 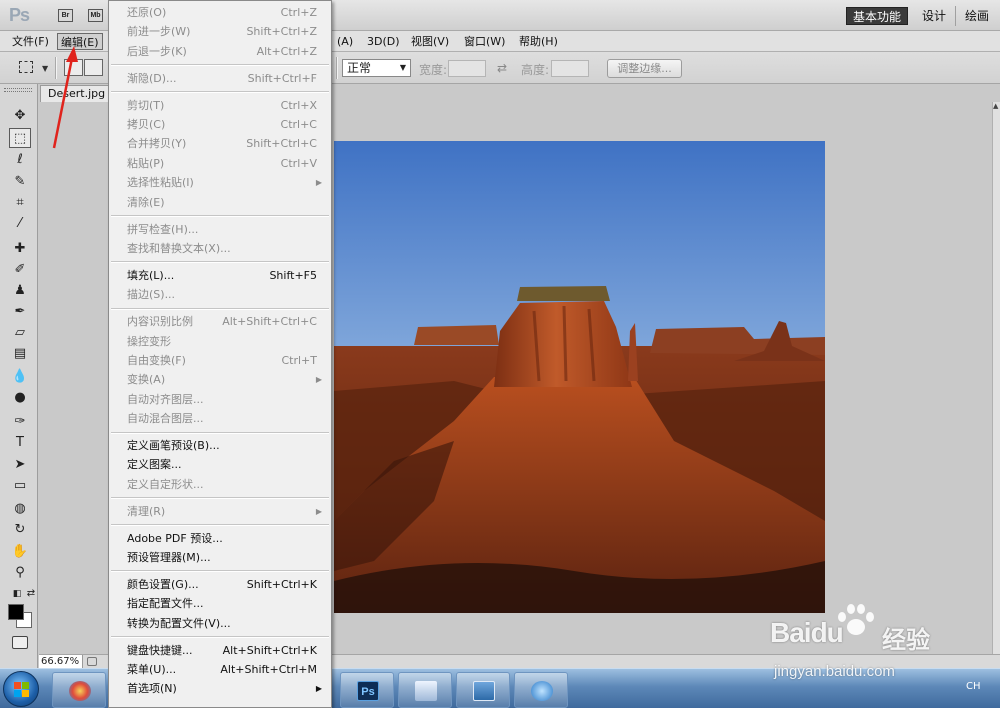 I want to click on blur-tool-icon: 💧, so click(x=20, y=377).